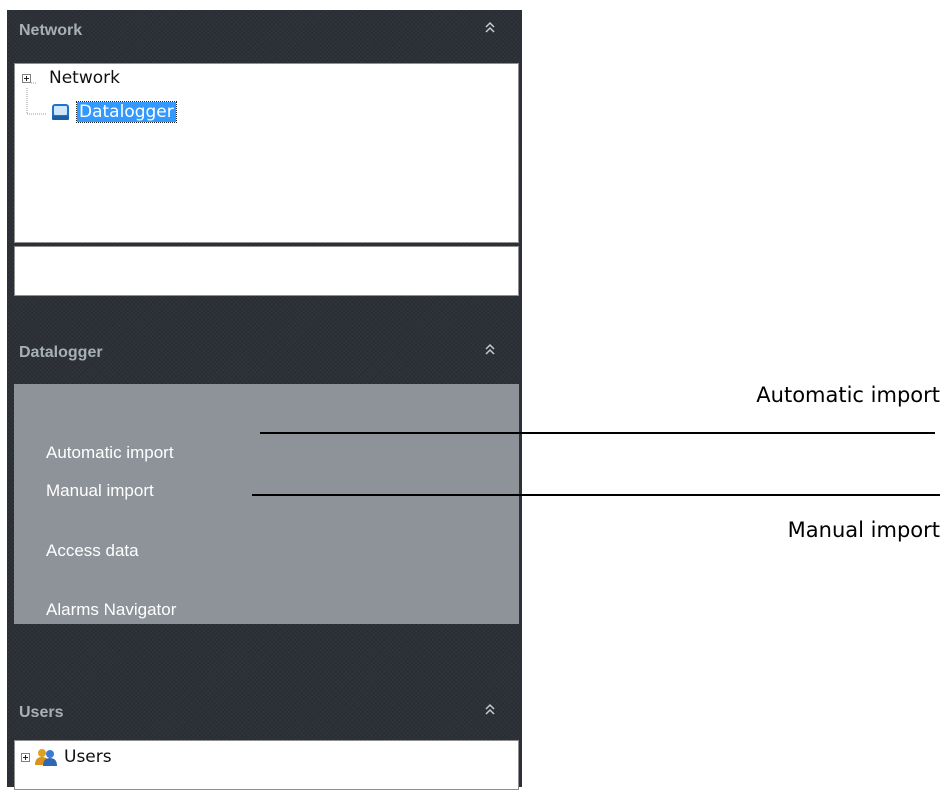 The image size is (948, 790). What do you see at coordinates (111, 610) in the screenshot?
I see `nav-item-alarms-navigator: Alarms Navigator` at bounding box center [111, 610].